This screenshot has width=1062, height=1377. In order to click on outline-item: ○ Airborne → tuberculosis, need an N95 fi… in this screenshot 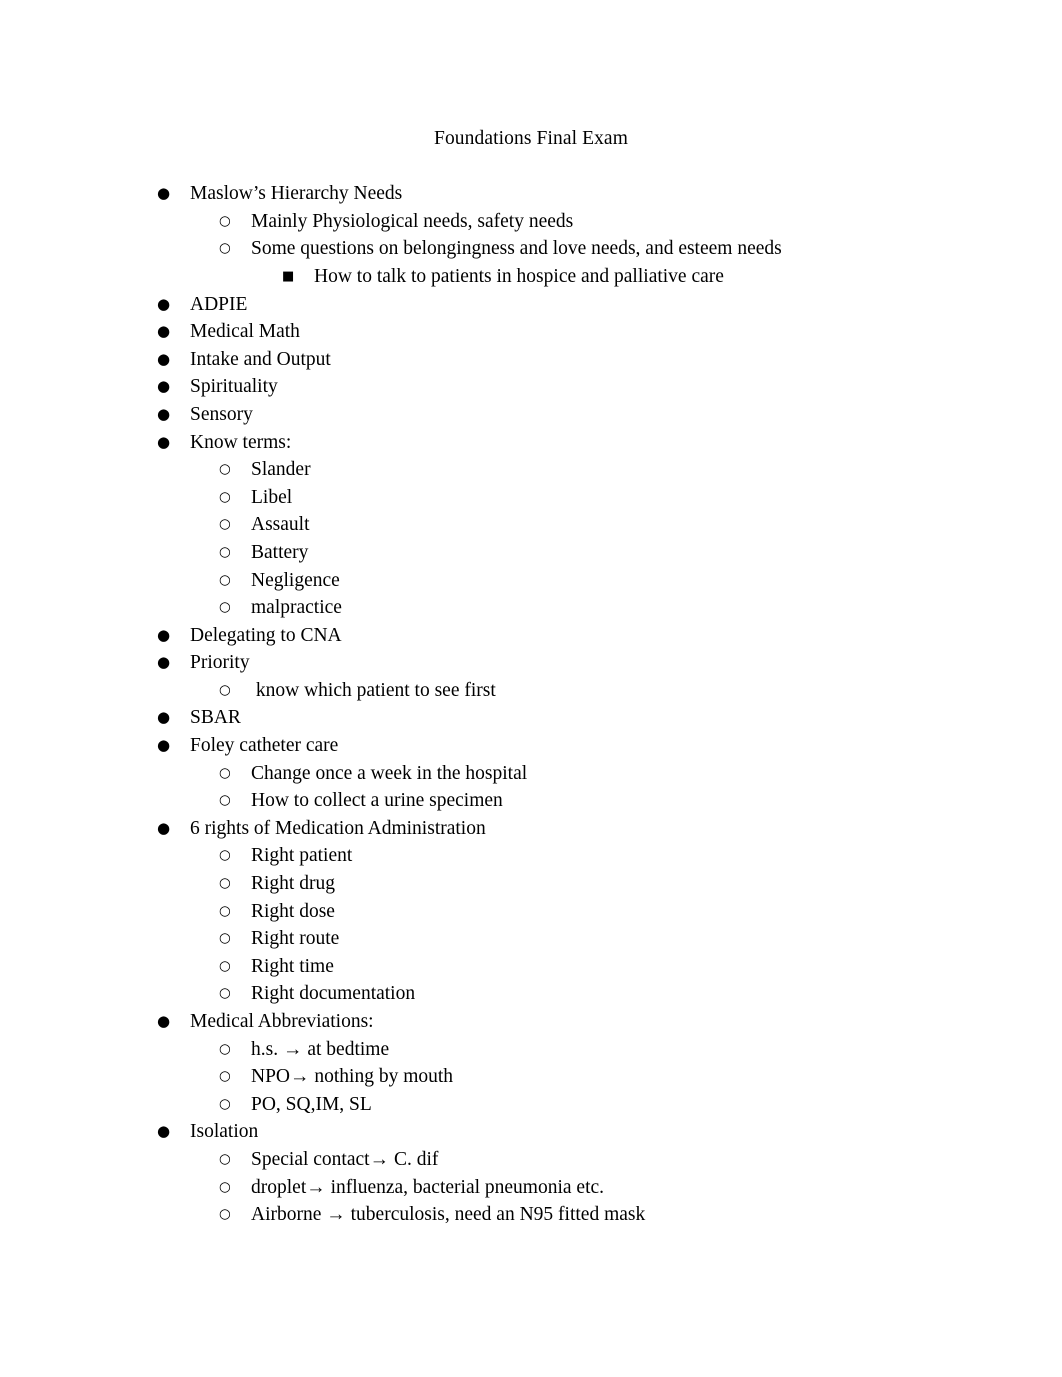, I will do `click(531, 1215)`.